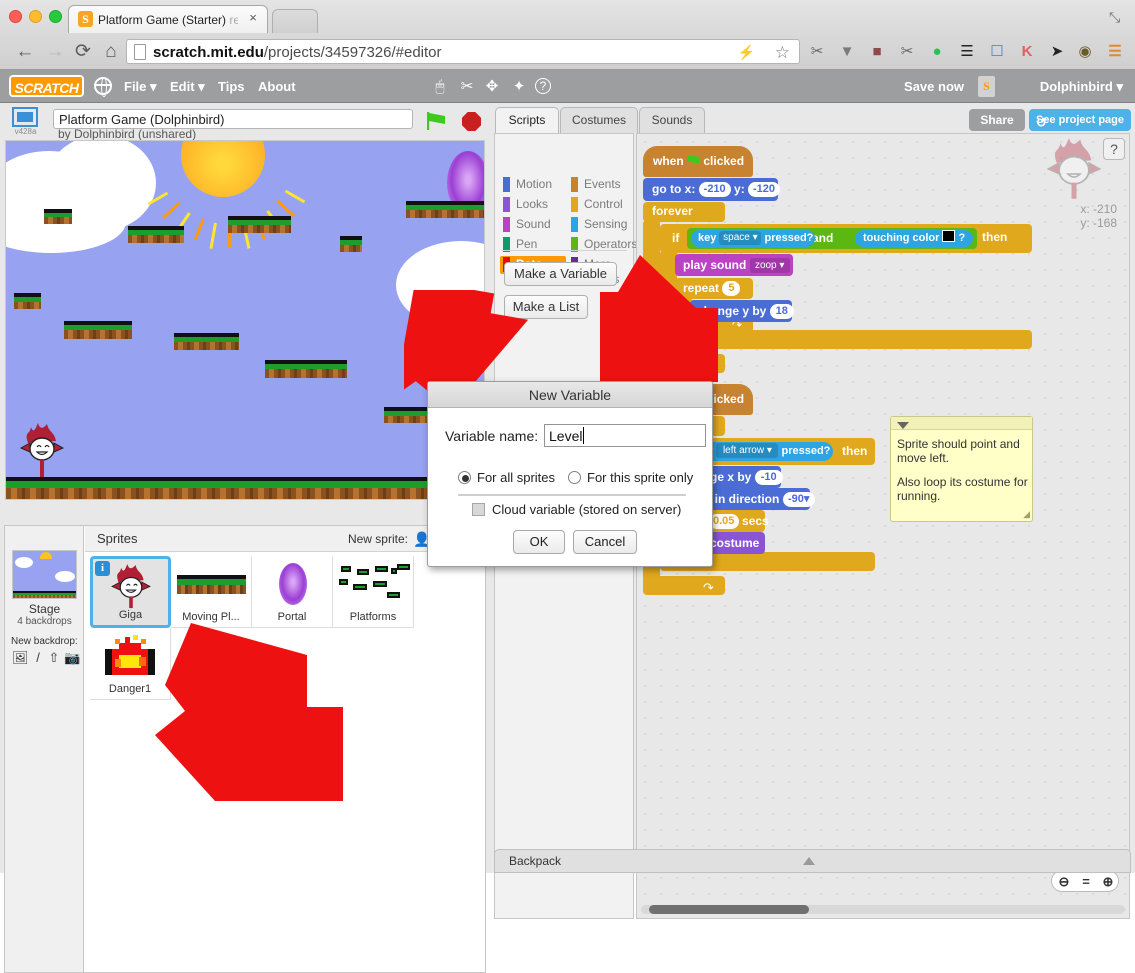  Describe the element at coordinates (961, 423) in the screenshot. I see `comment-titlebar` at that location.